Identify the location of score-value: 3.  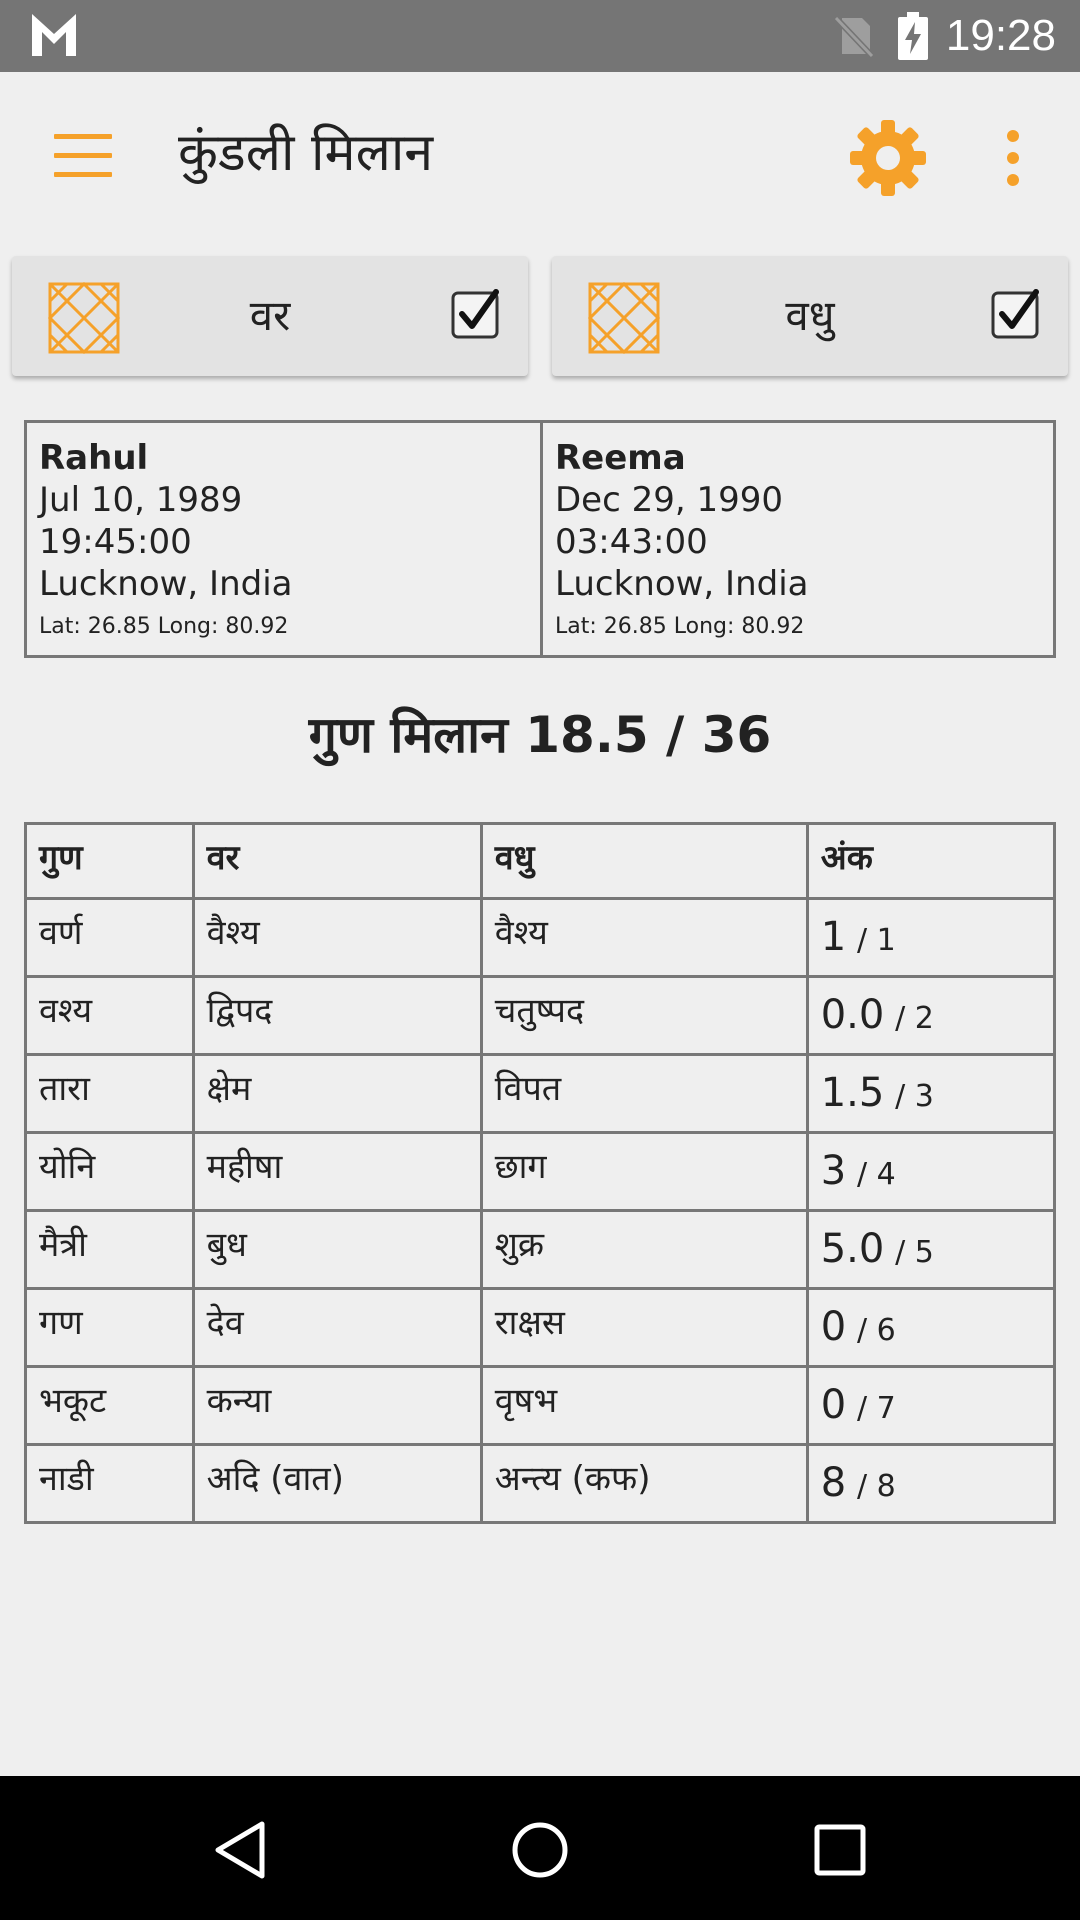
(833, 1171).